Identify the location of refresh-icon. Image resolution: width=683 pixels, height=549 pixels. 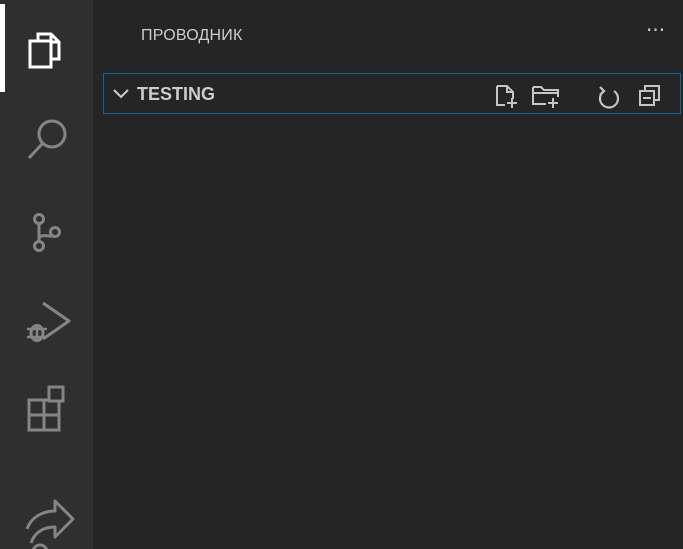
(609, 96).